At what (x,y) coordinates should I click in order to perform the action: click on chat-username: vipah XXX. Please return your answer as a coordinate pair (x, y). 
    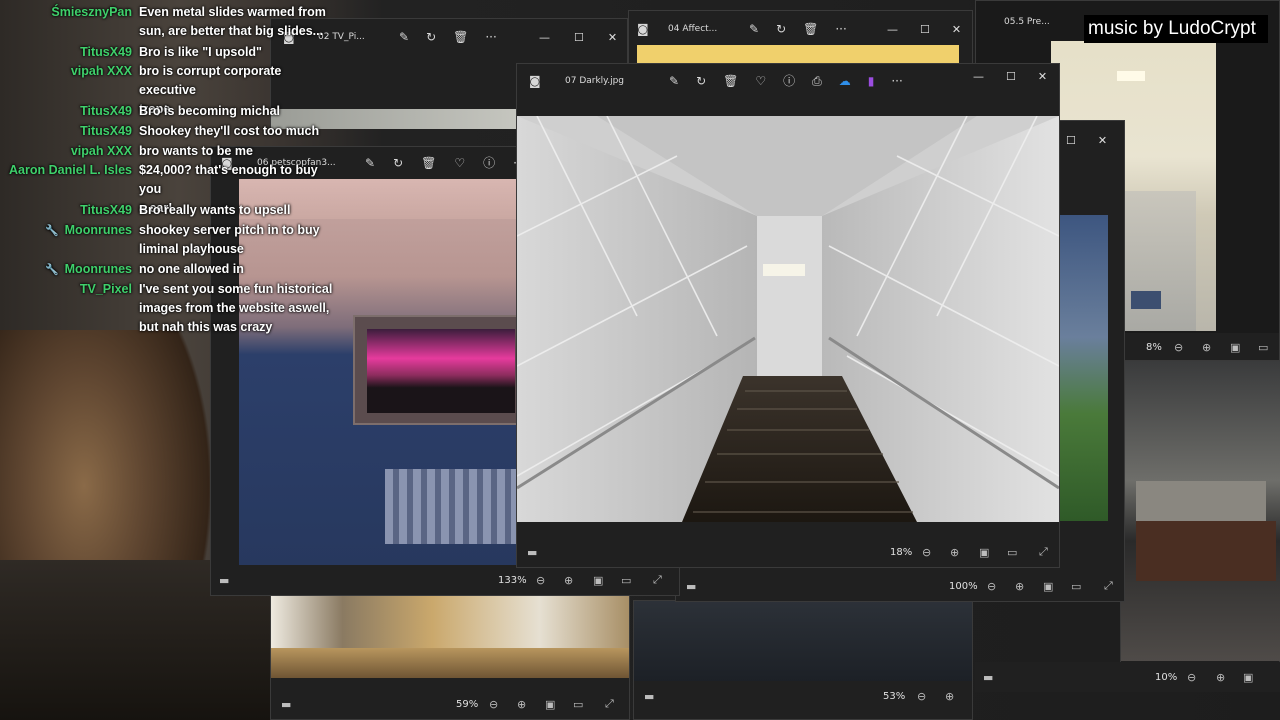
    Looking at the image, I should click on (66, 151).